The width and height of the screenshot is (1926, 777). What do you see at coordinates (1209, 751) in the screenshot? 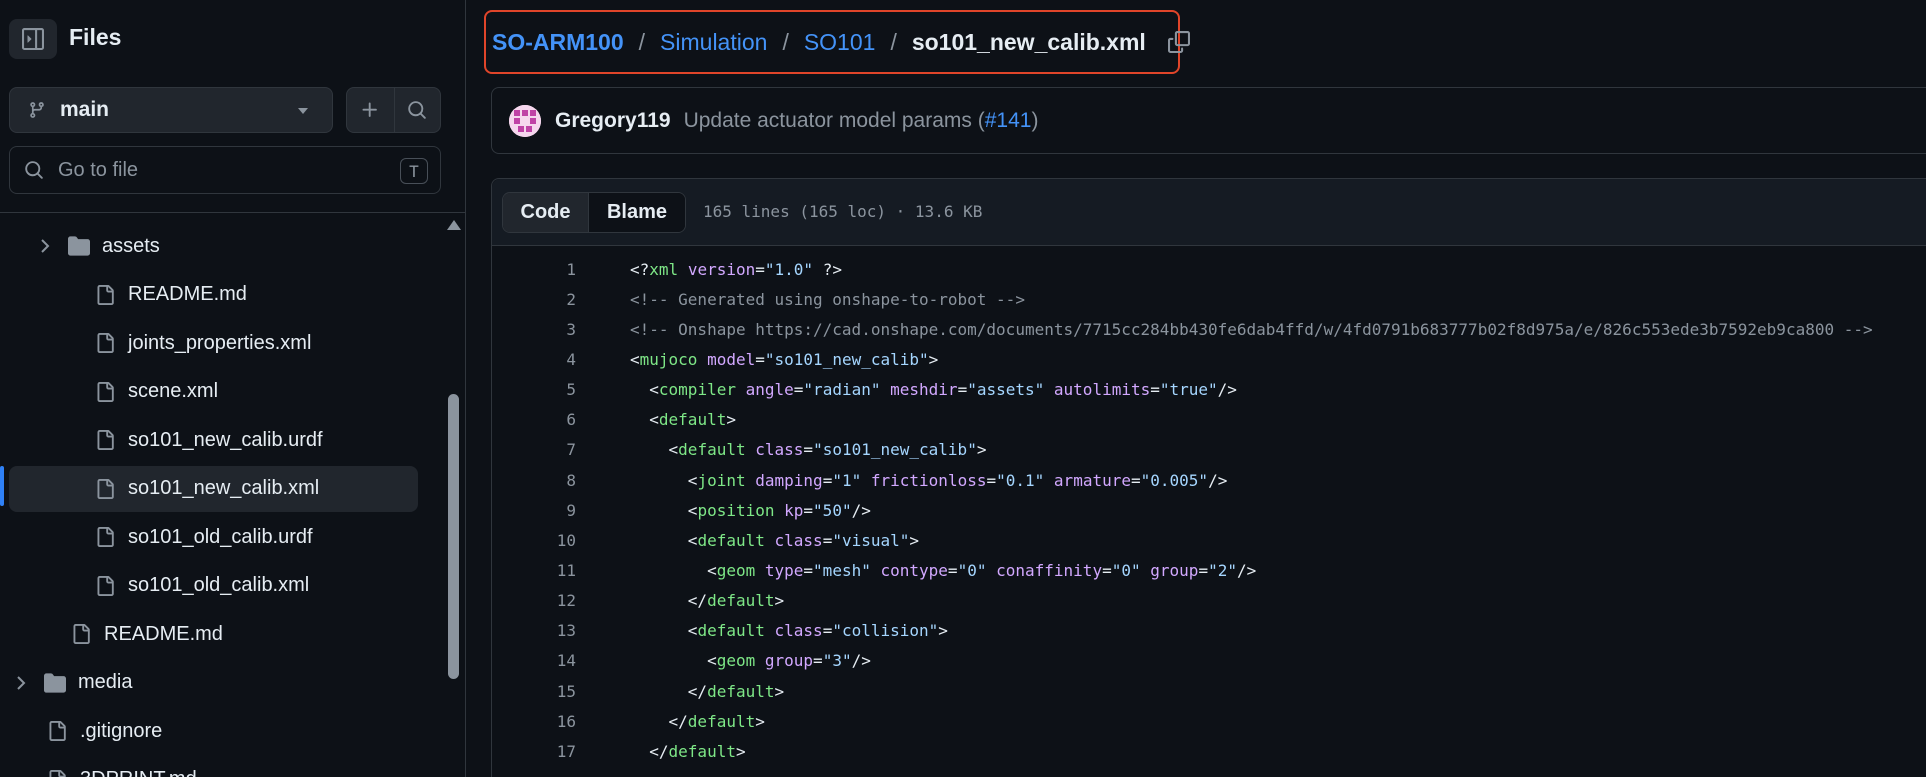
I see `code-line: 17 </default>` at bounding box center [1209, 751].